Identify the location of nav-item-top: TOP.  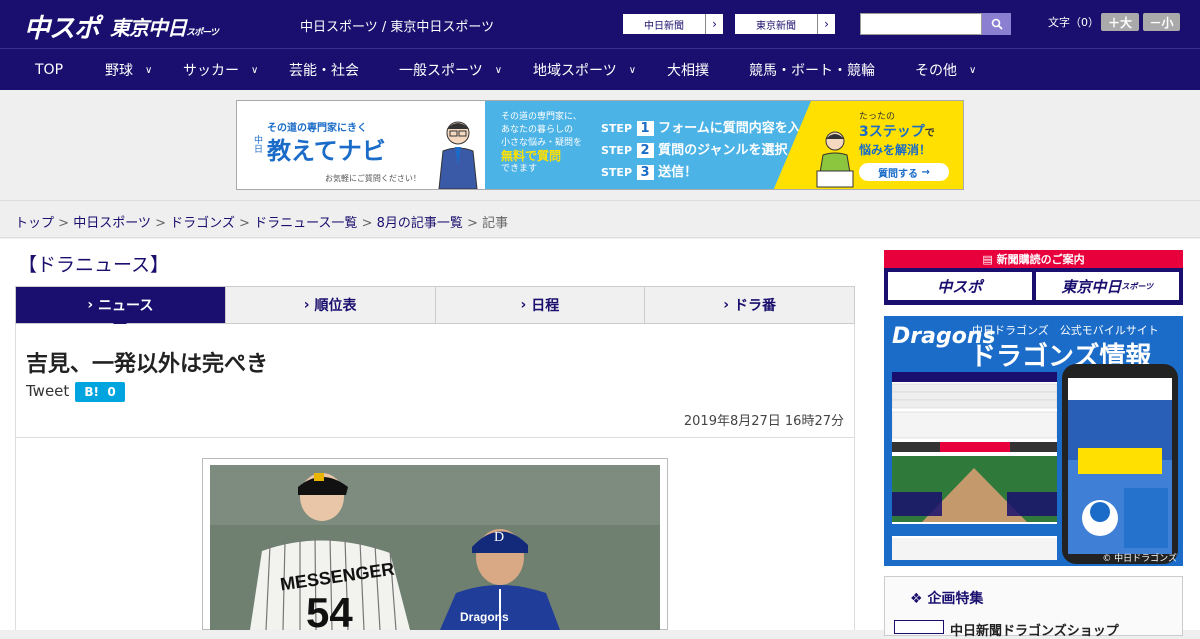
(49, 70).